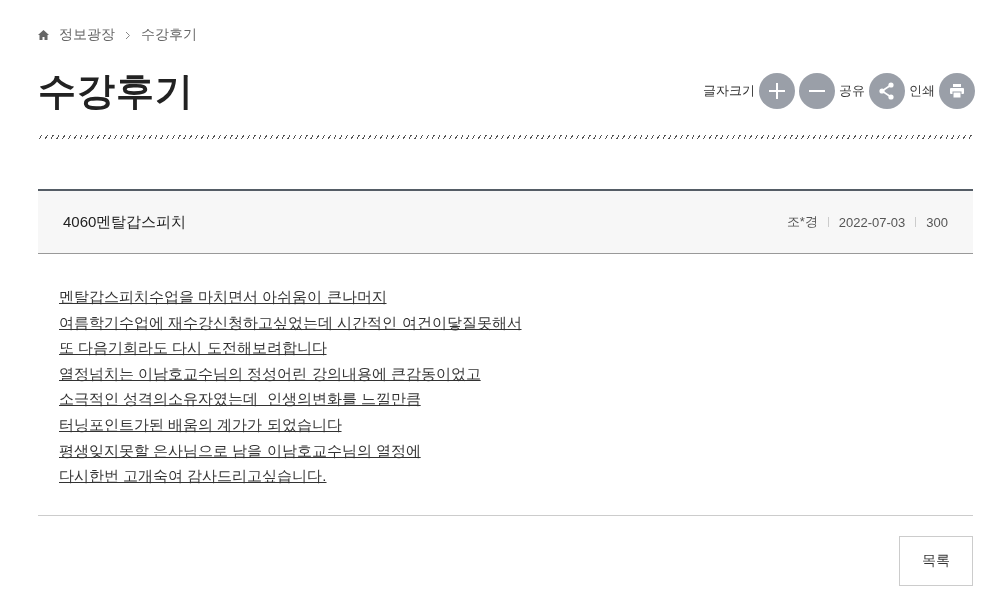 This screenshot has width=1006, height=616. I want to click on breadcrumb-link: 정보광장, so click(87, 35).